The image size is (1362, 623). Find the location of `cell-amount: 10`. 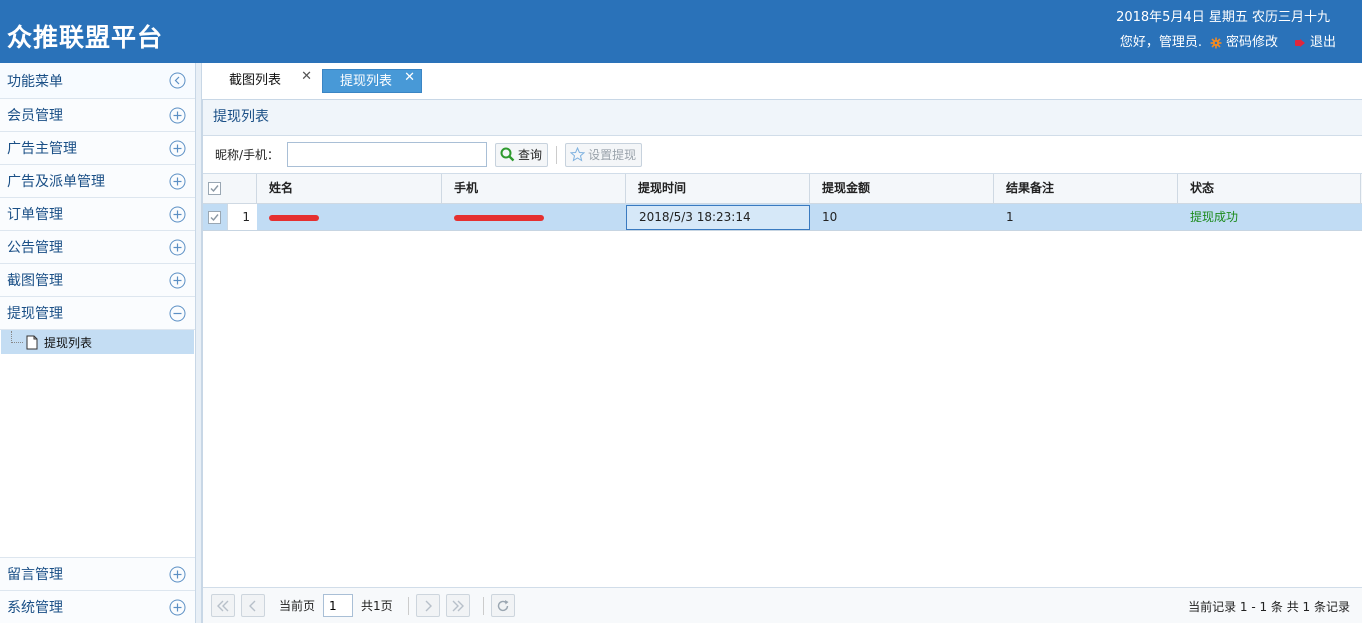

cell-amount: 10 is located at coordinates (830, 217).